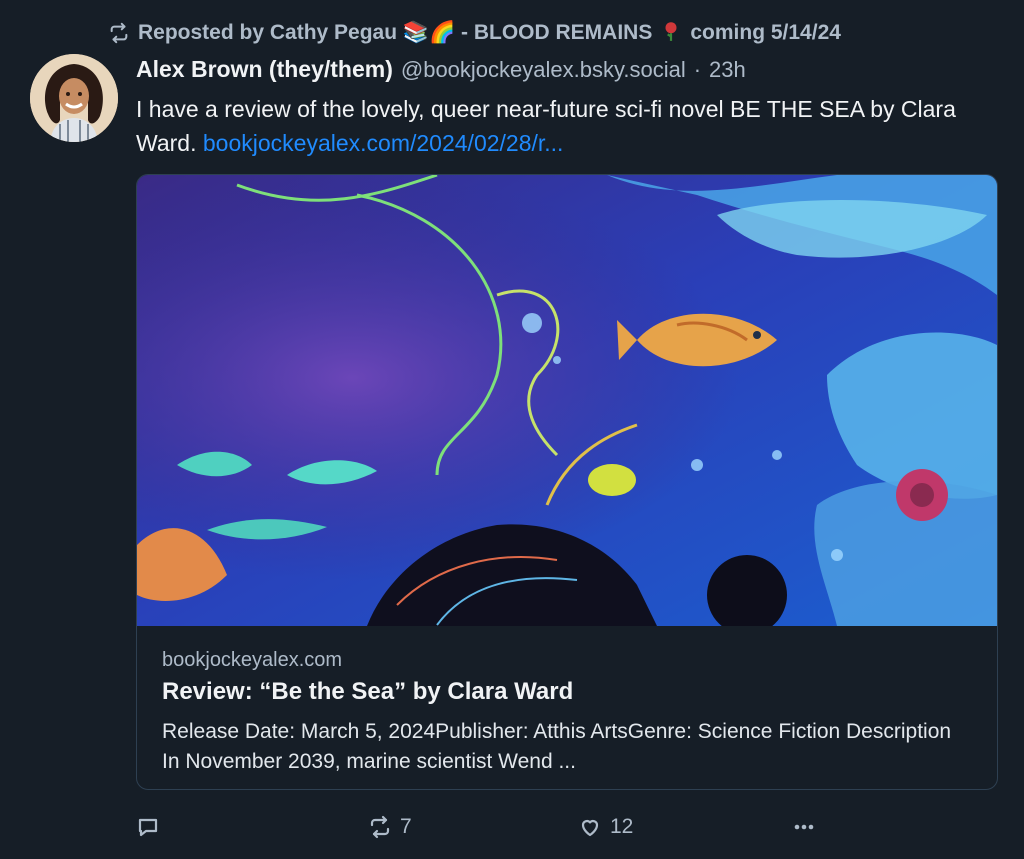 This screenshot has height=859, width=1024. What do you see at coordinates (543, 70) in the screenshot?
I see `author-handle: @bookjockeyalex.bsky.social` at bounding box center [543, 70].